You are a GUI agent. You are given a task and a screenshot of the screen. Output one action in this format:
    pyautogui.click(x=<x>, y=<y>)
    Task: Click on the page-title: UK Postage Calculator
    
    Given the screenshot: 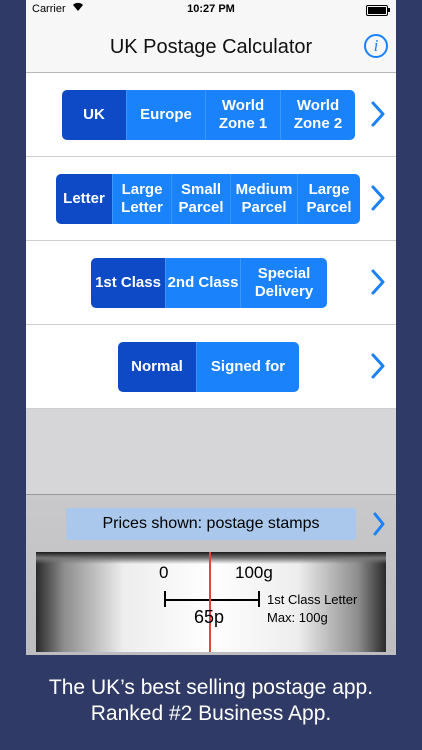 What is the action you would take?
    pyautogui.click(x=211, y=47)
    